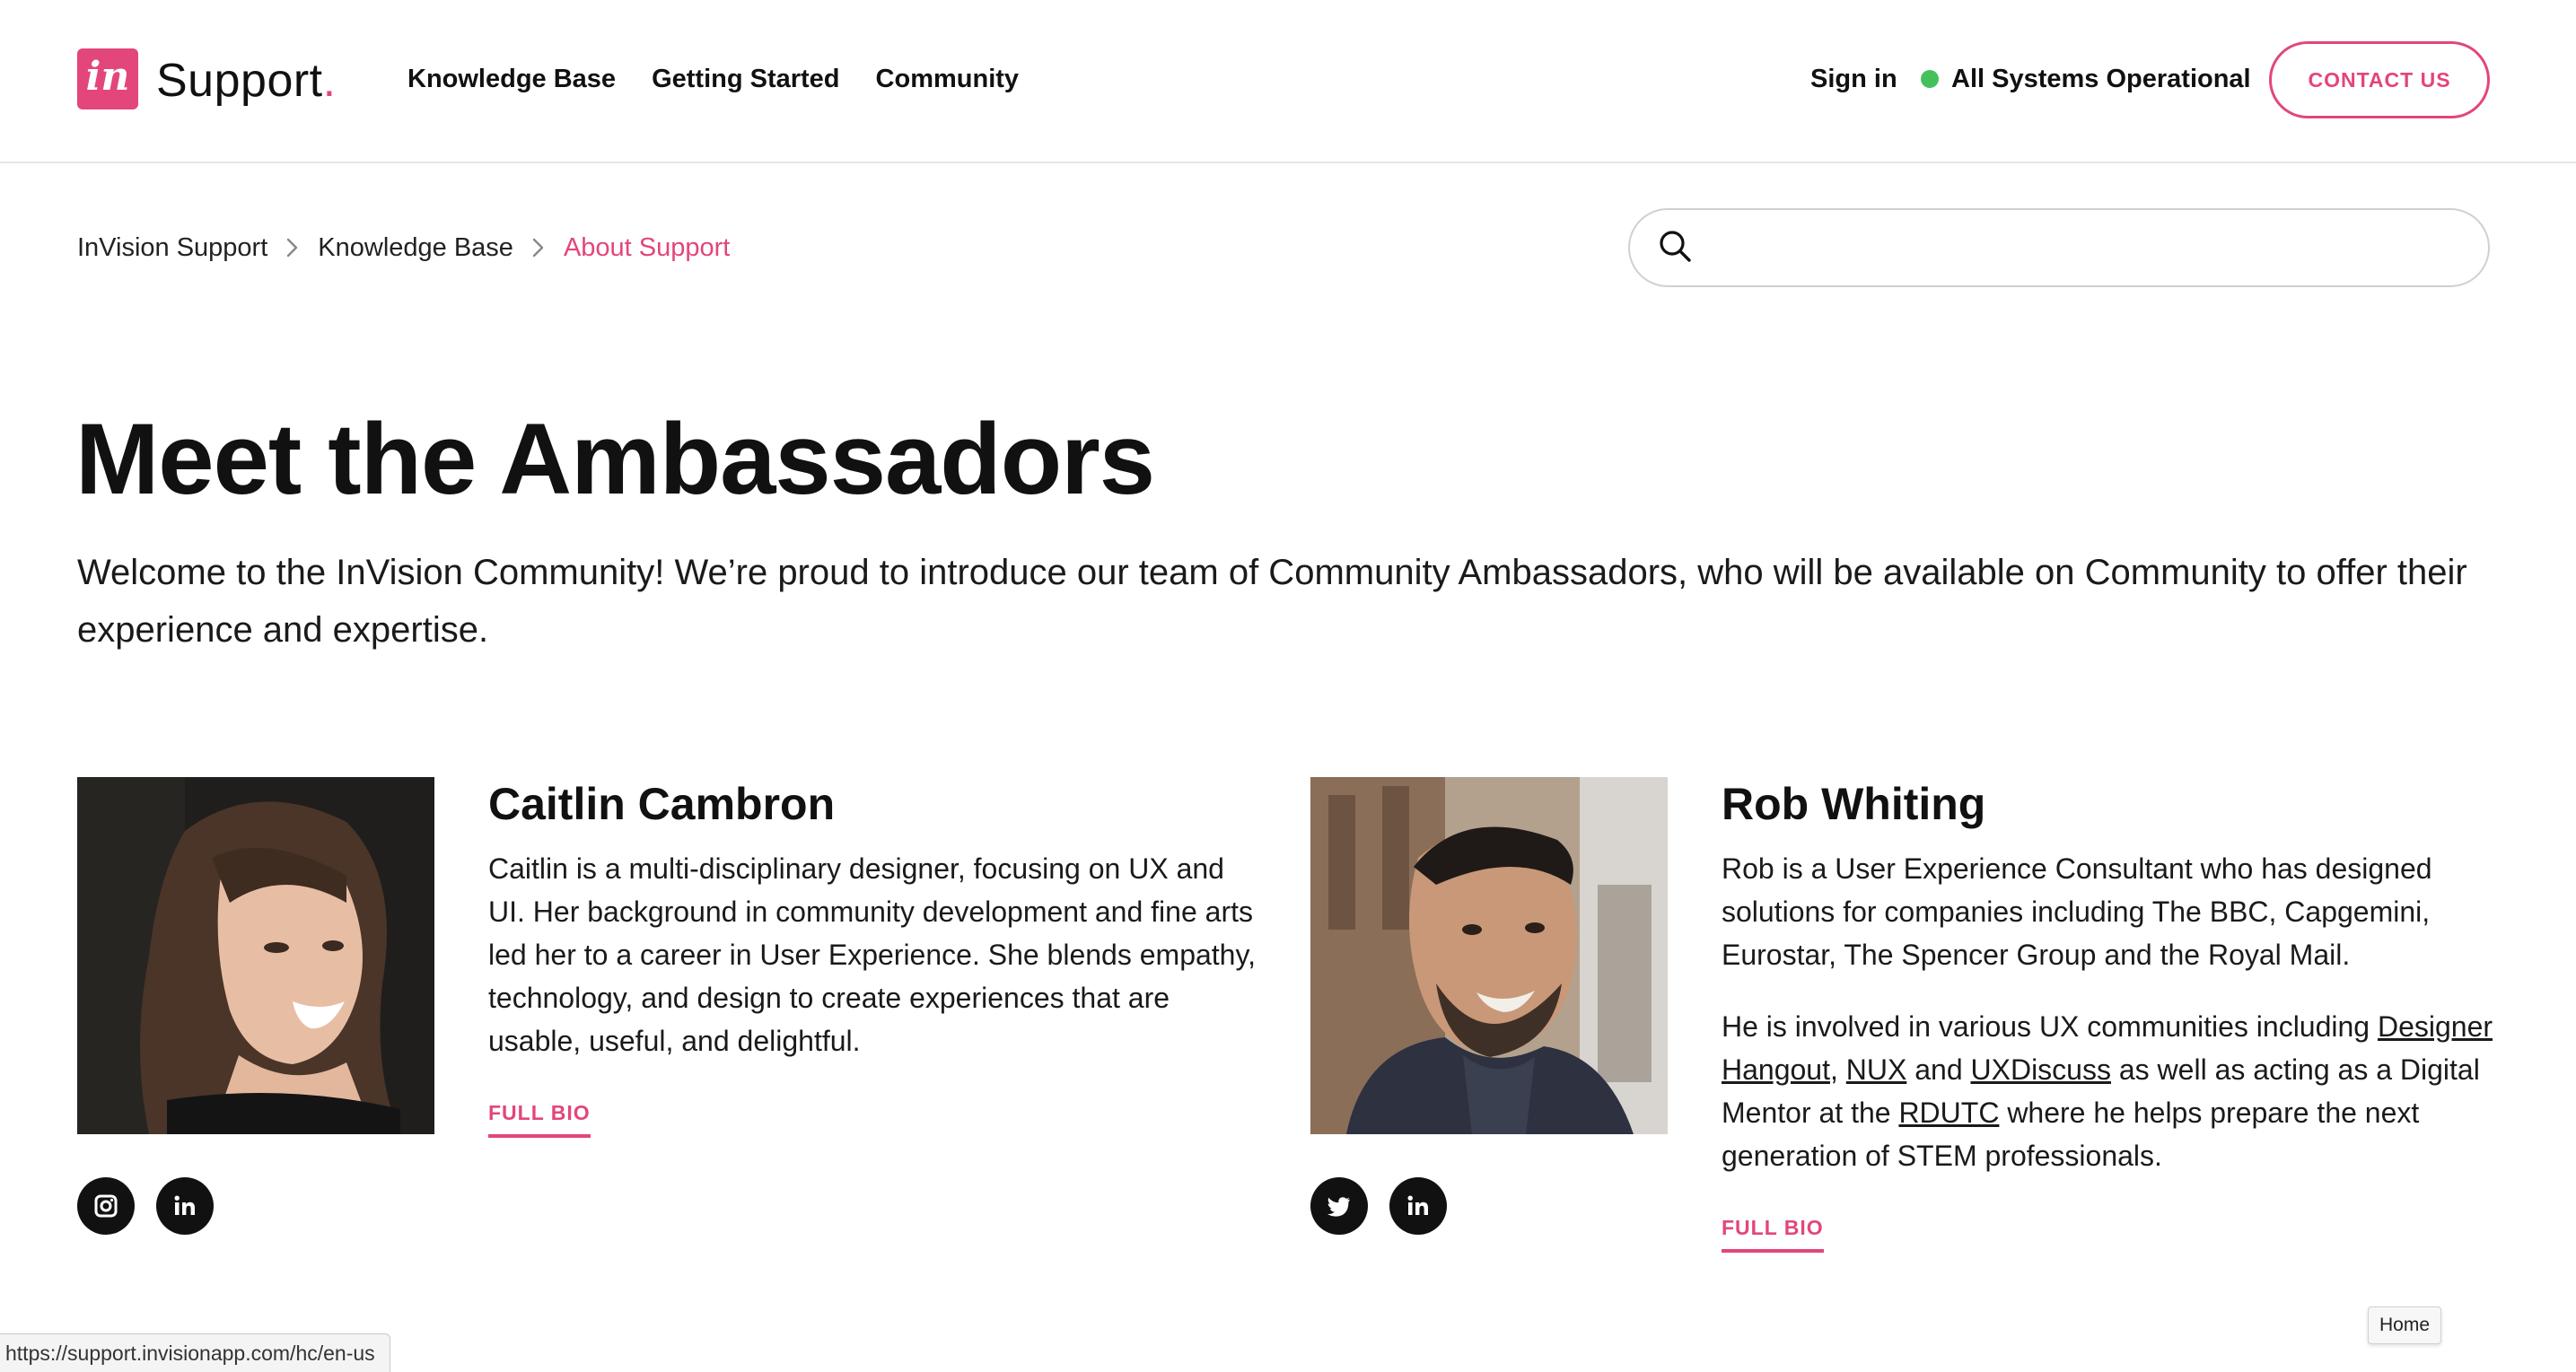  I want to click on nux-link: NUX, so click(1876, 1069).